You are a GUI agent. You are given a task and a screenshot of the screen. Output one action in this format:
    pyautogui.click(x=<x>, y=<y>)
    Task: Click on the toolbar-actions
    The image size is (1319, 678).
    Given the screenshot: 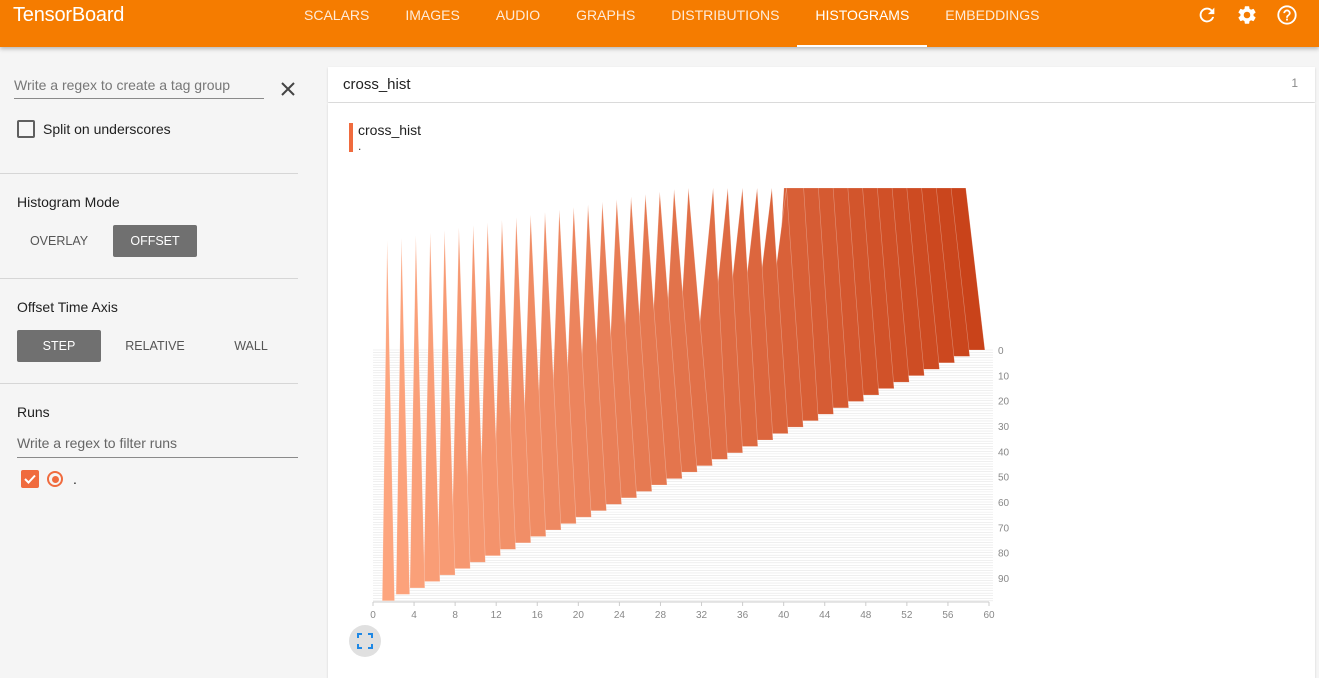 What is the action you would take?
    pyautogui.click(x=1247, y=15)
    